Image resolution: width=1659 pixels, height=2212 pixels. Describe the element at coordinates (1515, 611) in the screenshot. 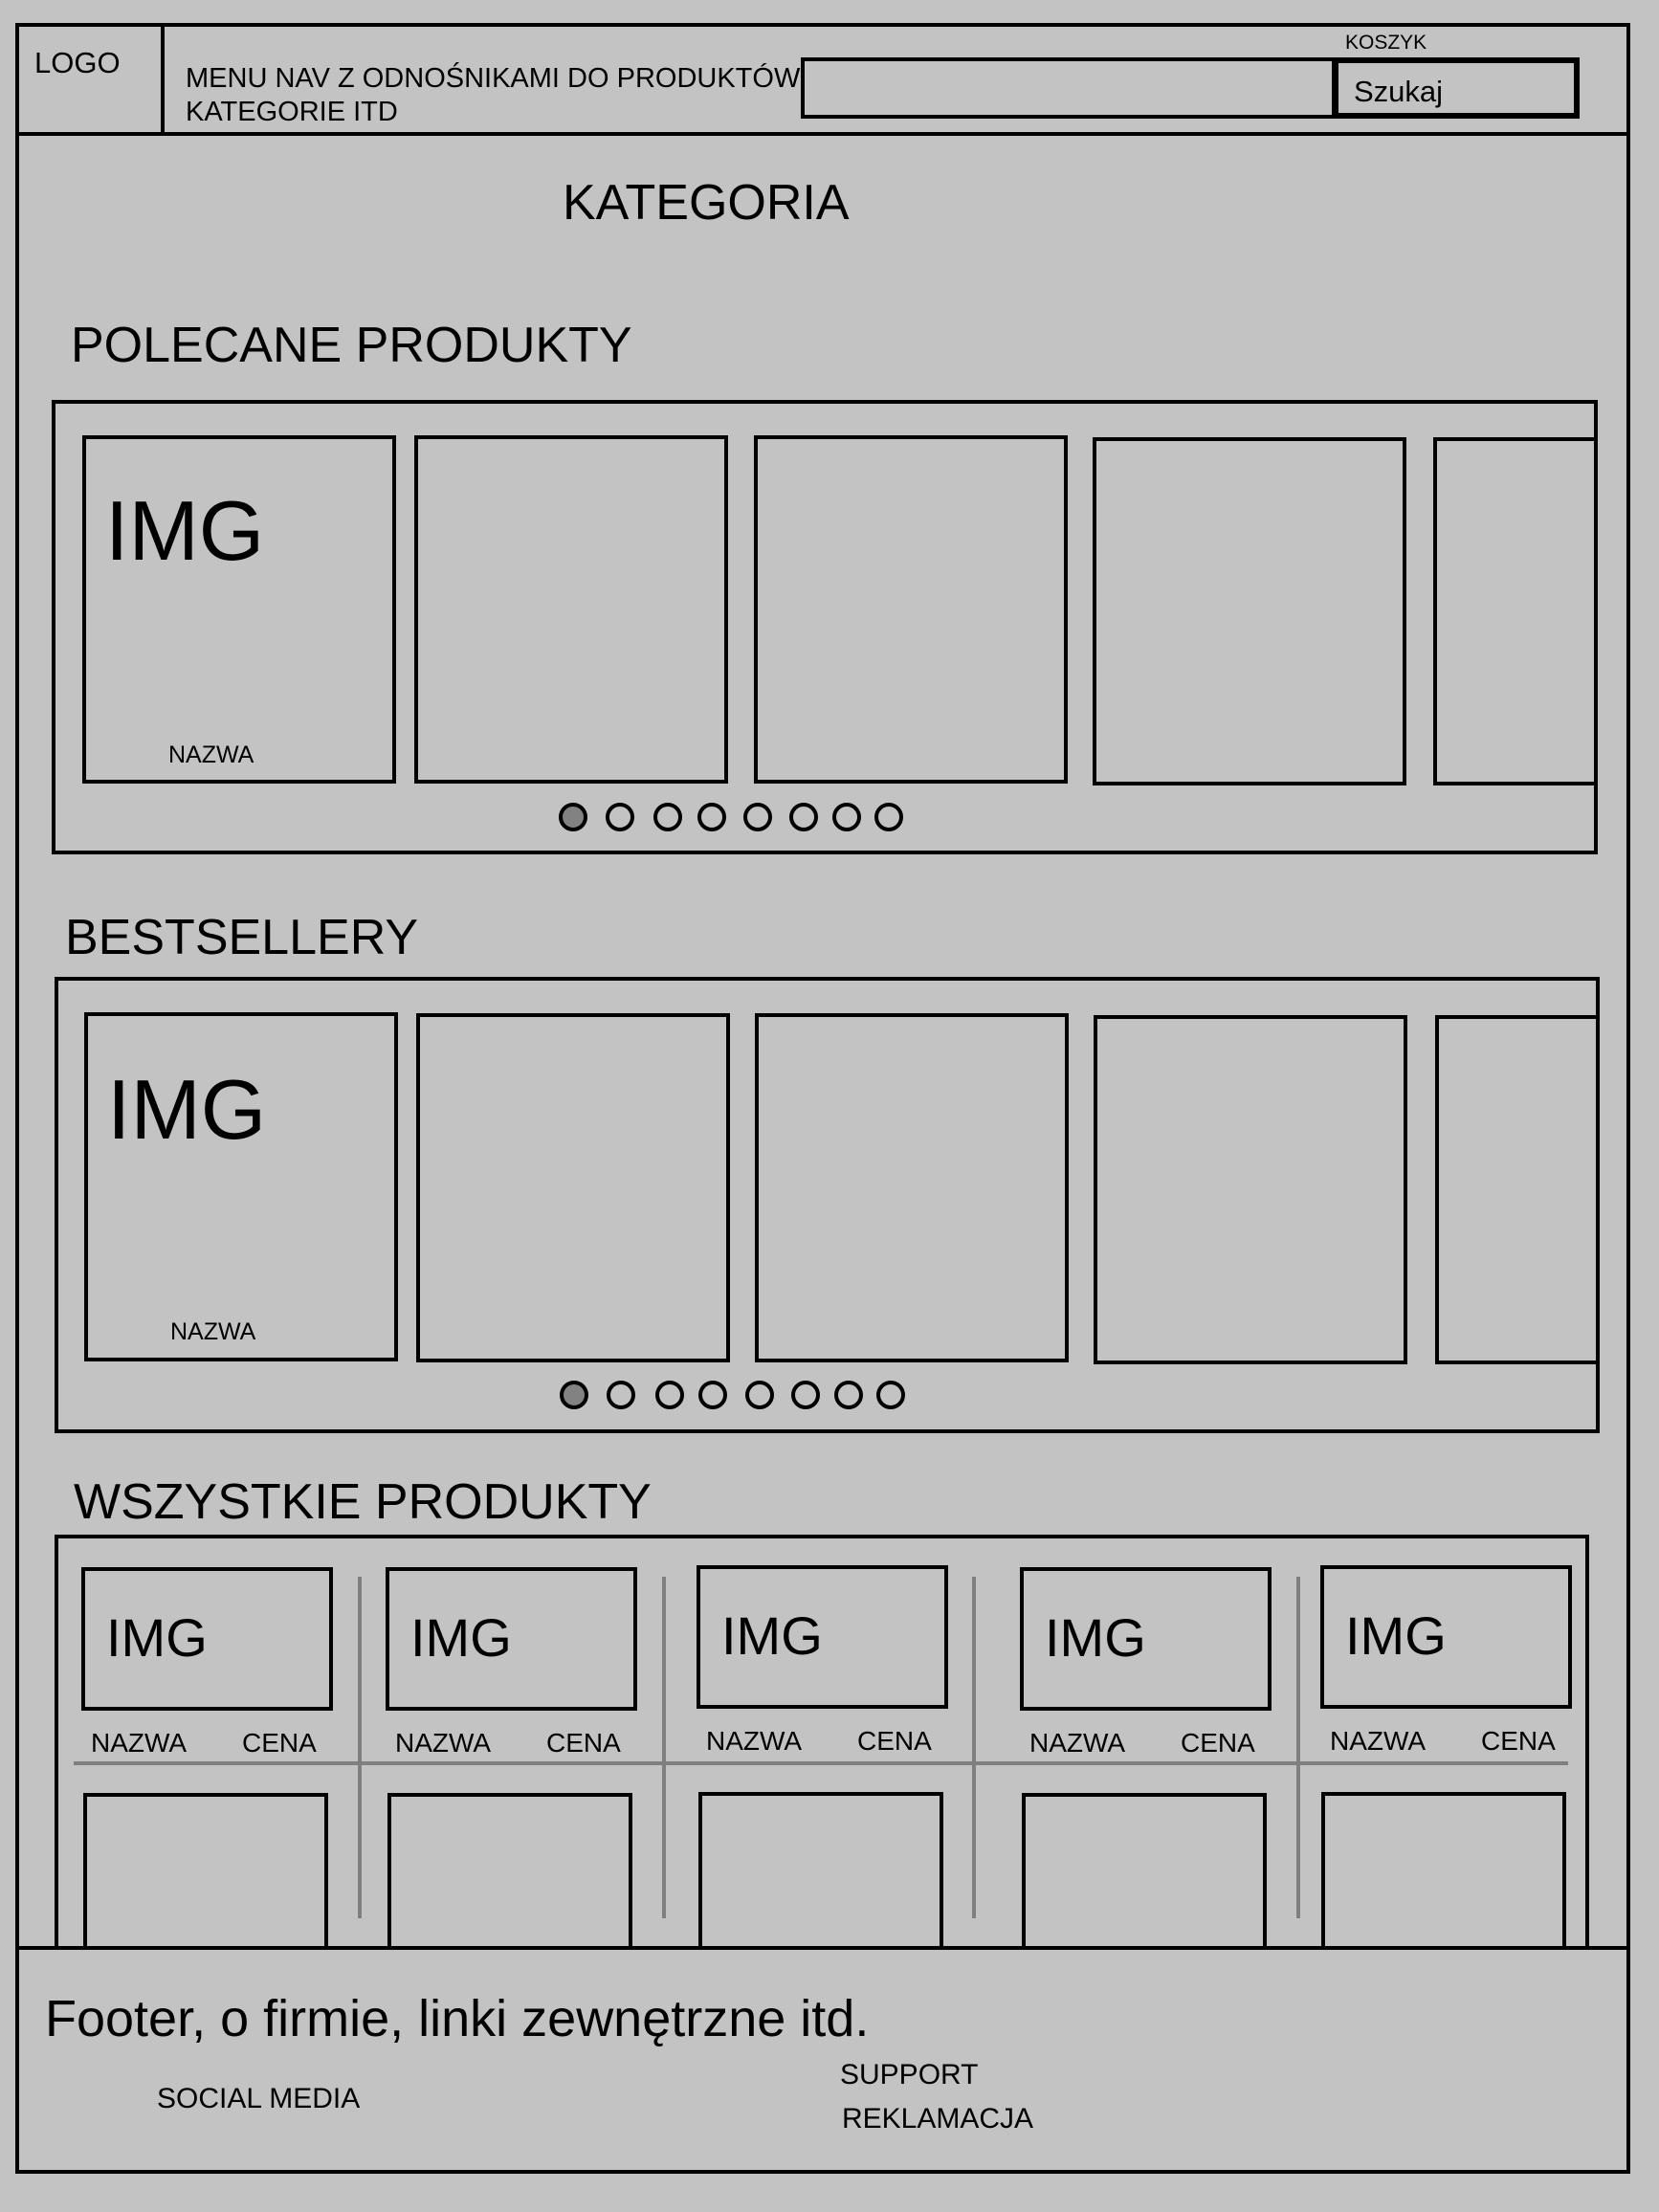

I see `featured-product-card-partial` at that location.